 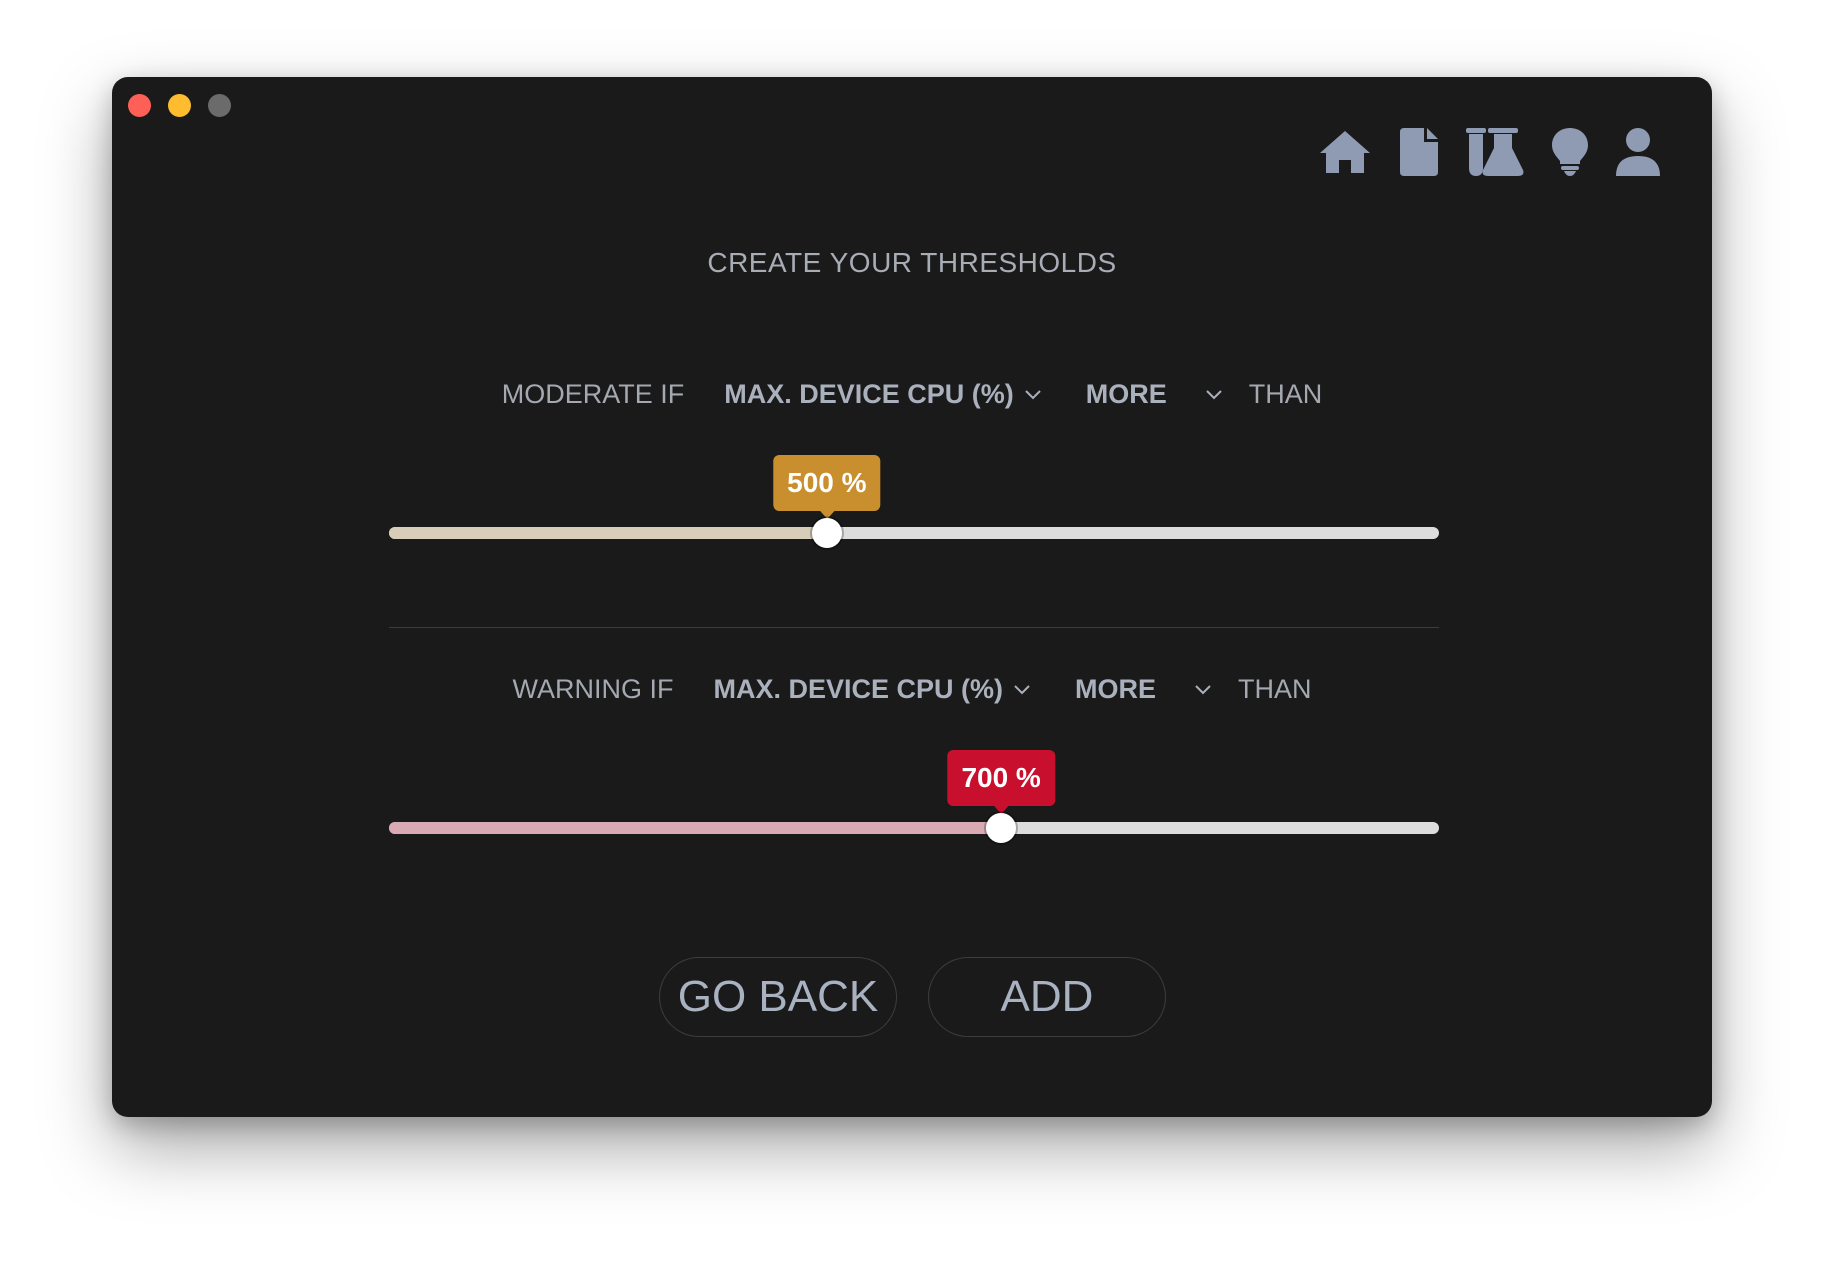 What do you see at coordinates (826, 533) in the screenshot?
I see `moderate-slider-thumb` at bounding box center [826, 533].